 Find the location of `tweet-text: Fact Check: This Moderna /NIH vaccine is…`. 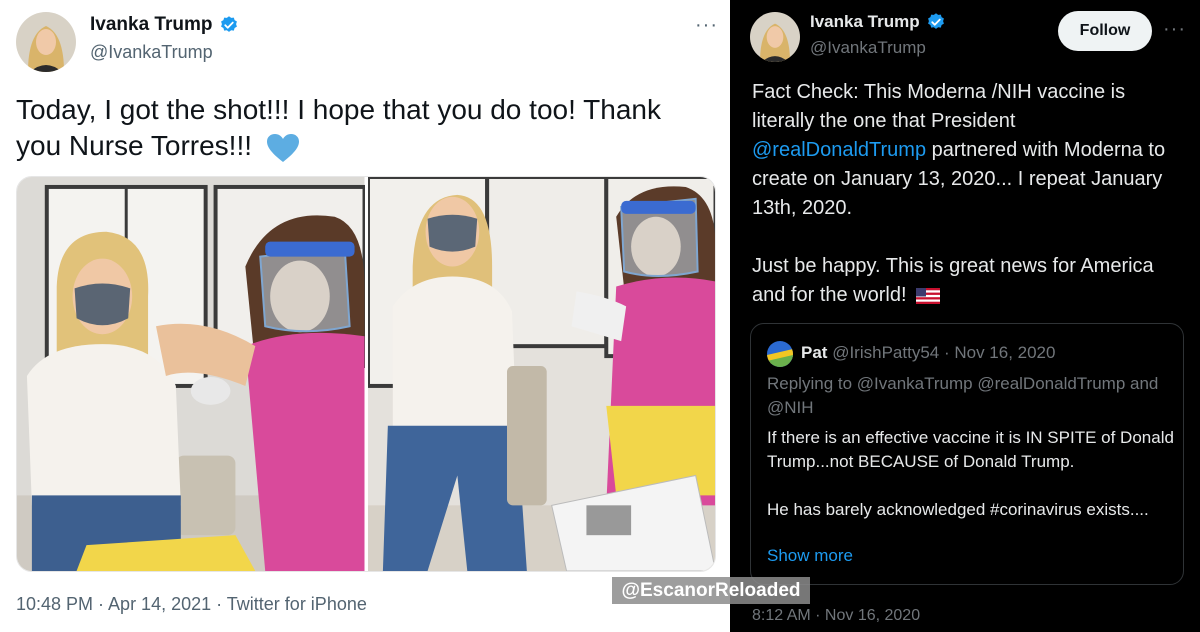

tweet-text: Fact Check: This Moderna /NIH vaccine is… is located at coordinates (959, 193).